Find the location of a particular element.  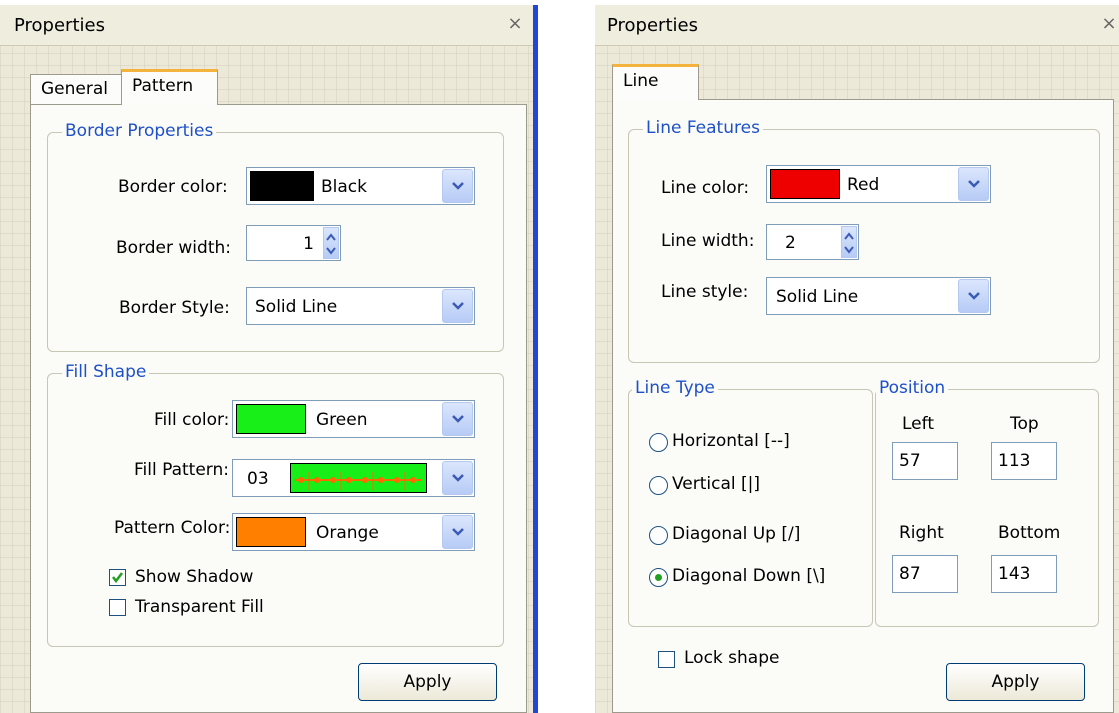

fill-pattern-select: 03 is located at coordinates (353, 478).